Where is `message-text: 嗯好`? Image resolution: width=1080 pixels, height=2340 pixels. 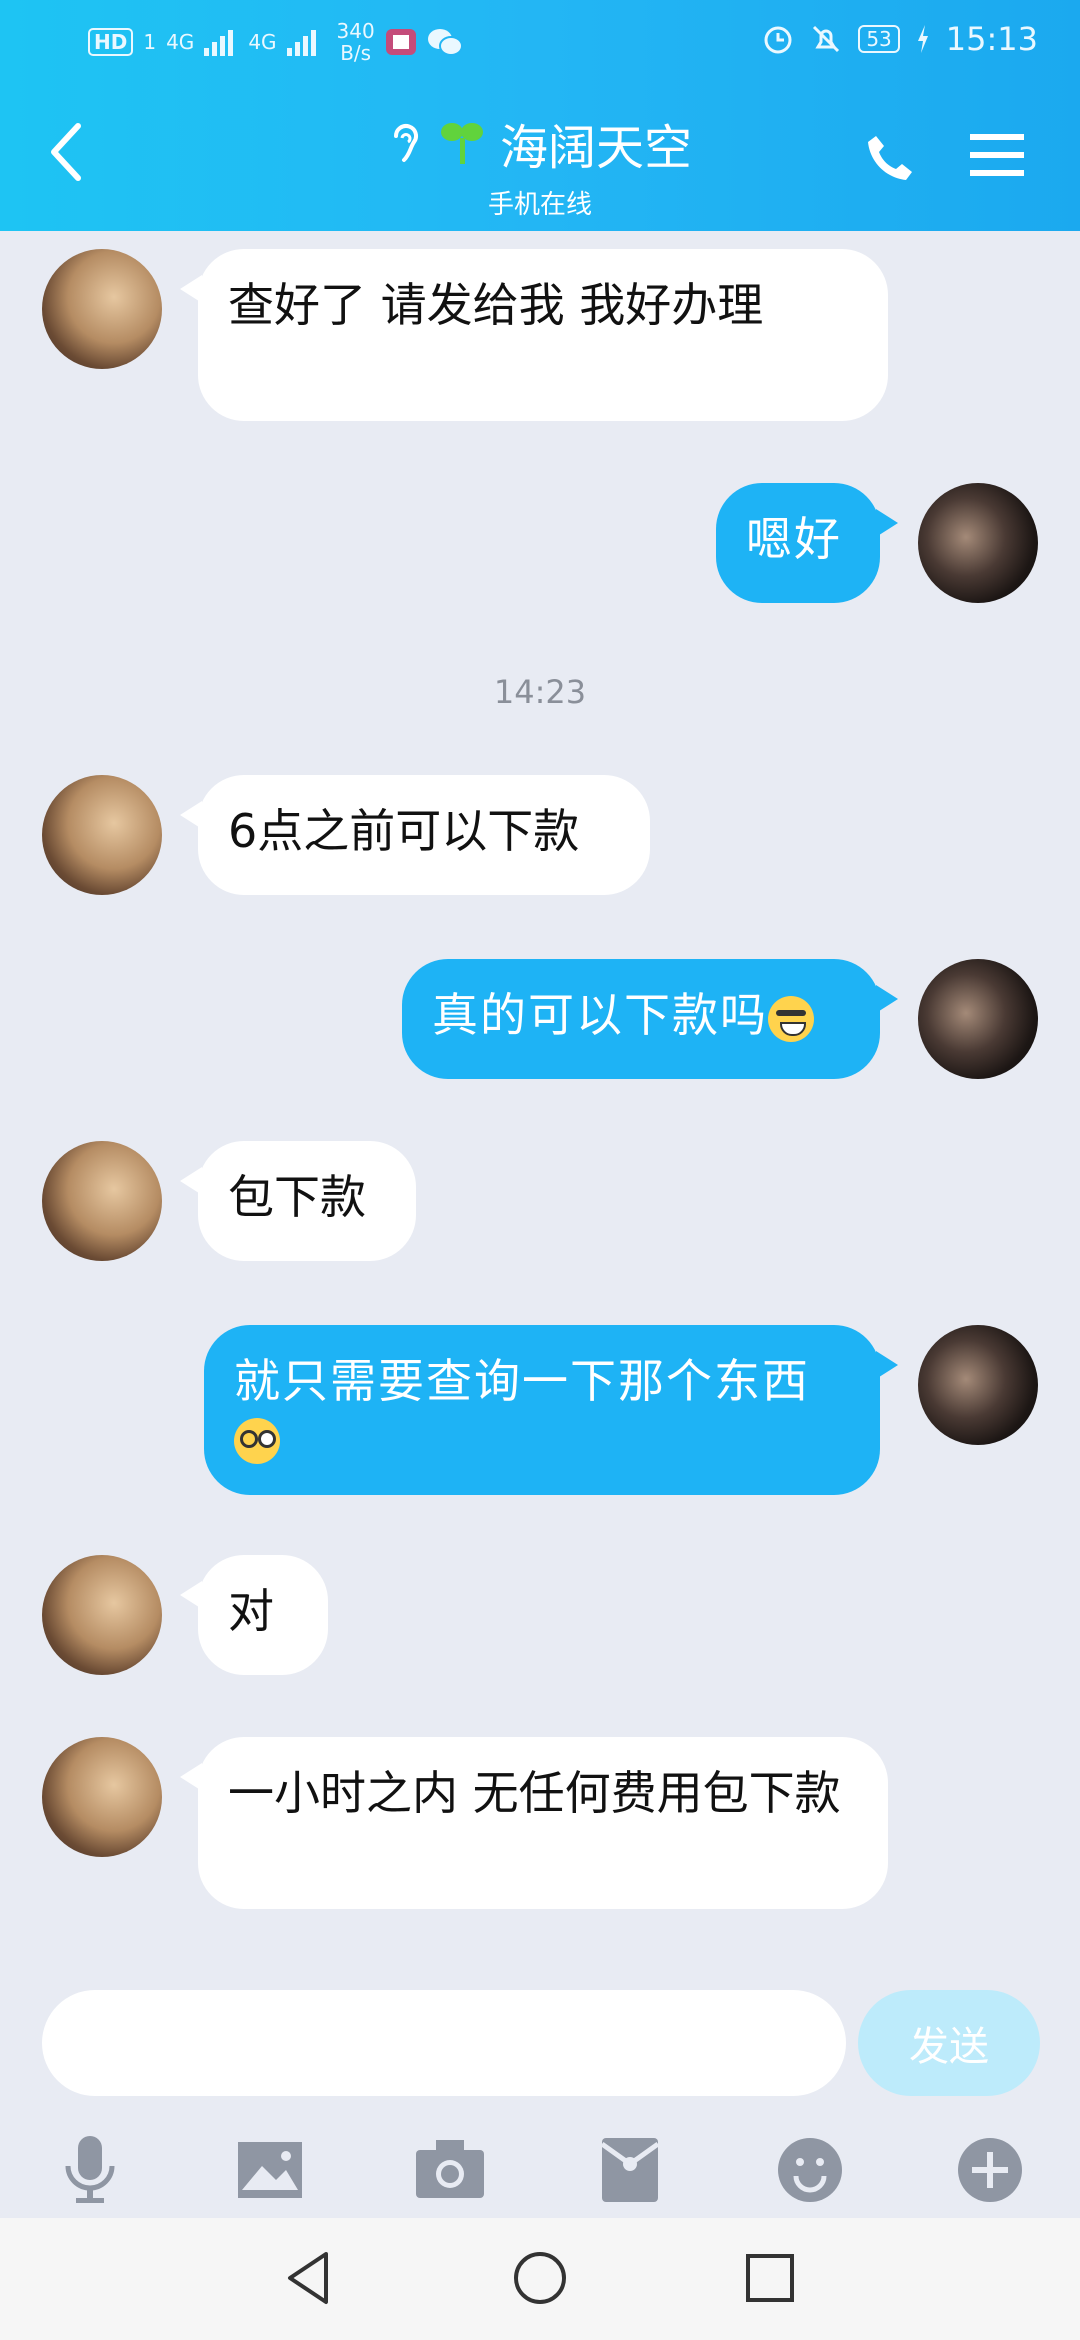
message-text: 嗯好 is located at coordinates (794, 539).